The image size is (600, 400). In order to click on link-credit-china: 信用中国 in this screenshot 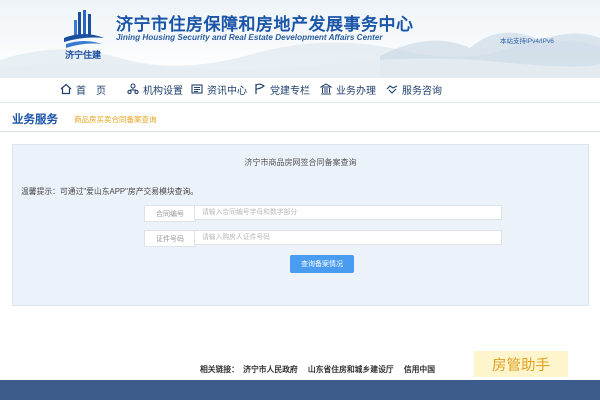, I will do `click(419, 369)`.